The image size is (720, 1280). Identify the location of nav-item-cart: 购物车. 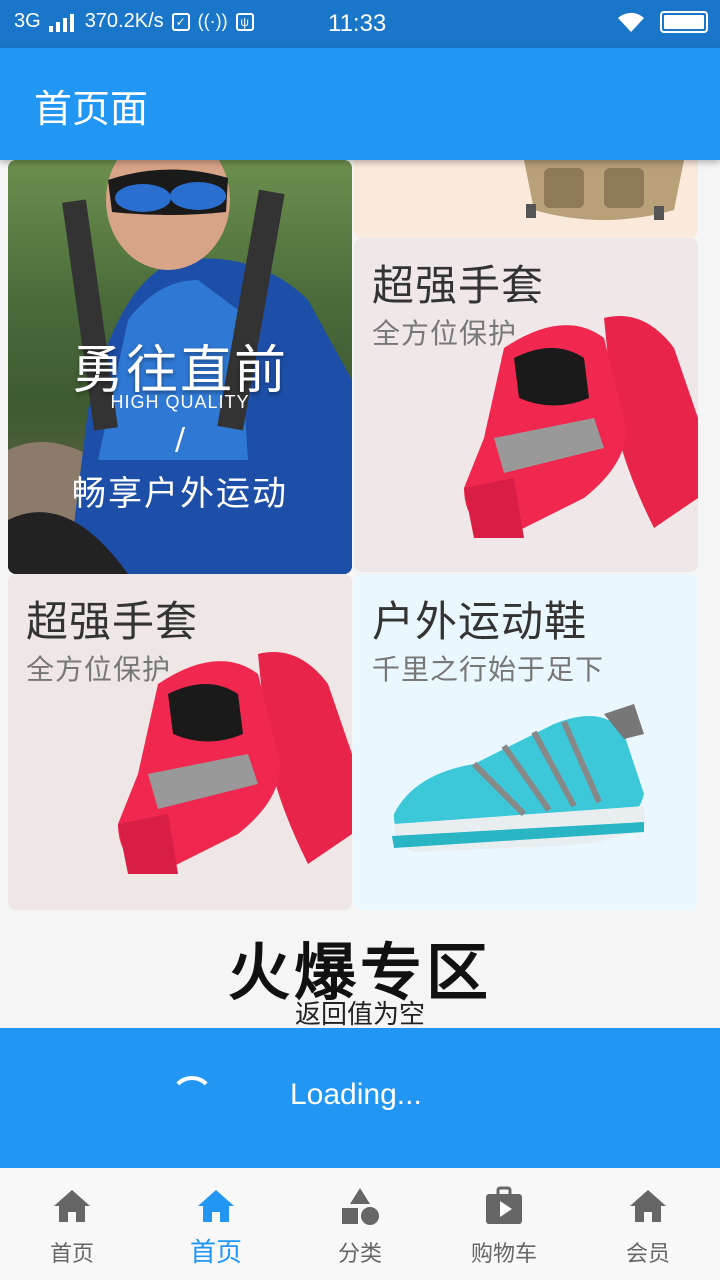
(504, 1224).